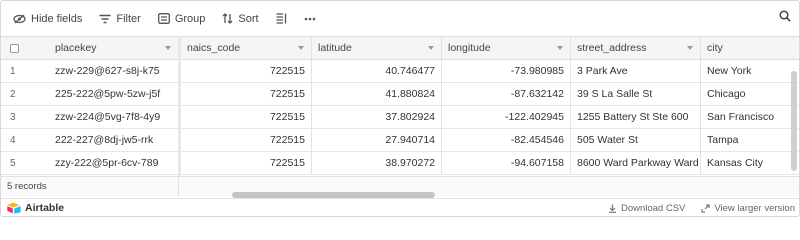 Image resolution: width=800 pixels, height=240 pixels. Describe the element at coordinates (19, 18) in the screenshot. I see `eye-slash-icon` at that location.